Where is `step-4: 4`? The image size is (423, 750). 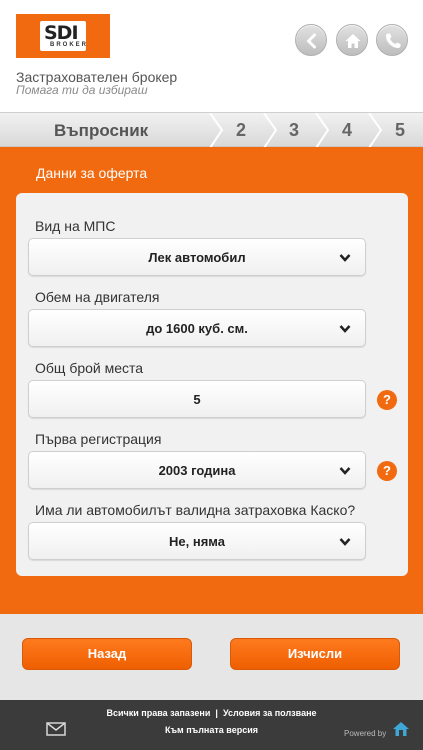
step-4: 4 is located at coordinates (347, 130).